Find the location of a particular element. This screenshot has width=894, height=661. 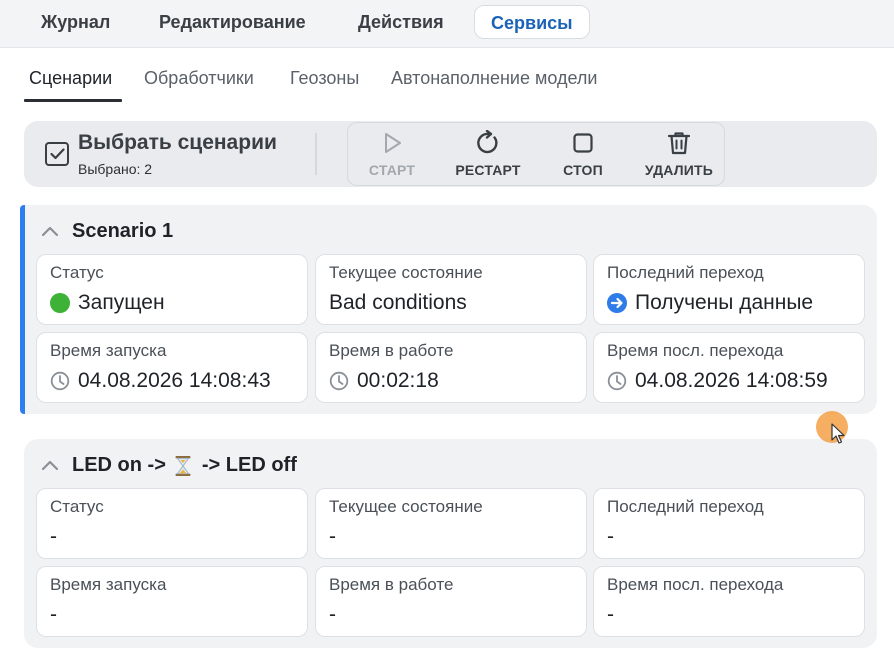

restart-icon is located at coordinates (487, 142).